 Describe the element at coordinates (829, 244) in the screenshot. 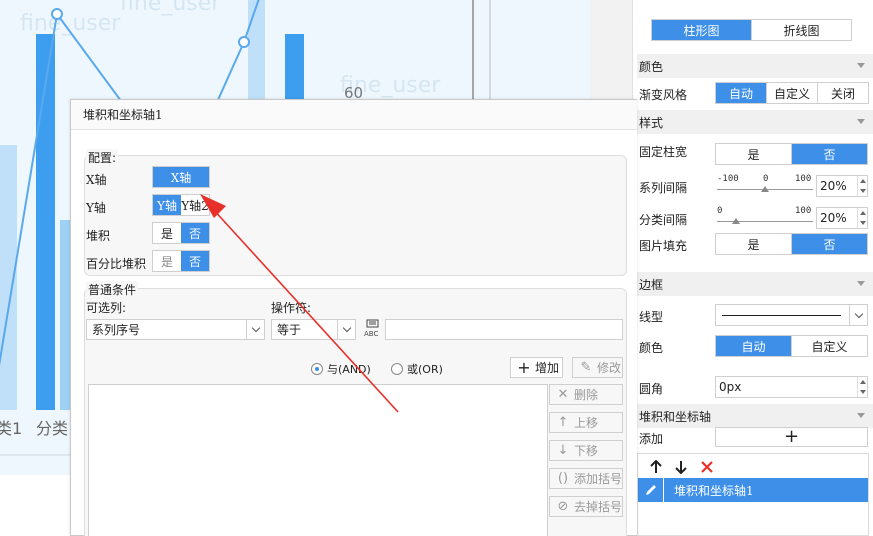

I see `image-fill-no-option: 否` at that location.